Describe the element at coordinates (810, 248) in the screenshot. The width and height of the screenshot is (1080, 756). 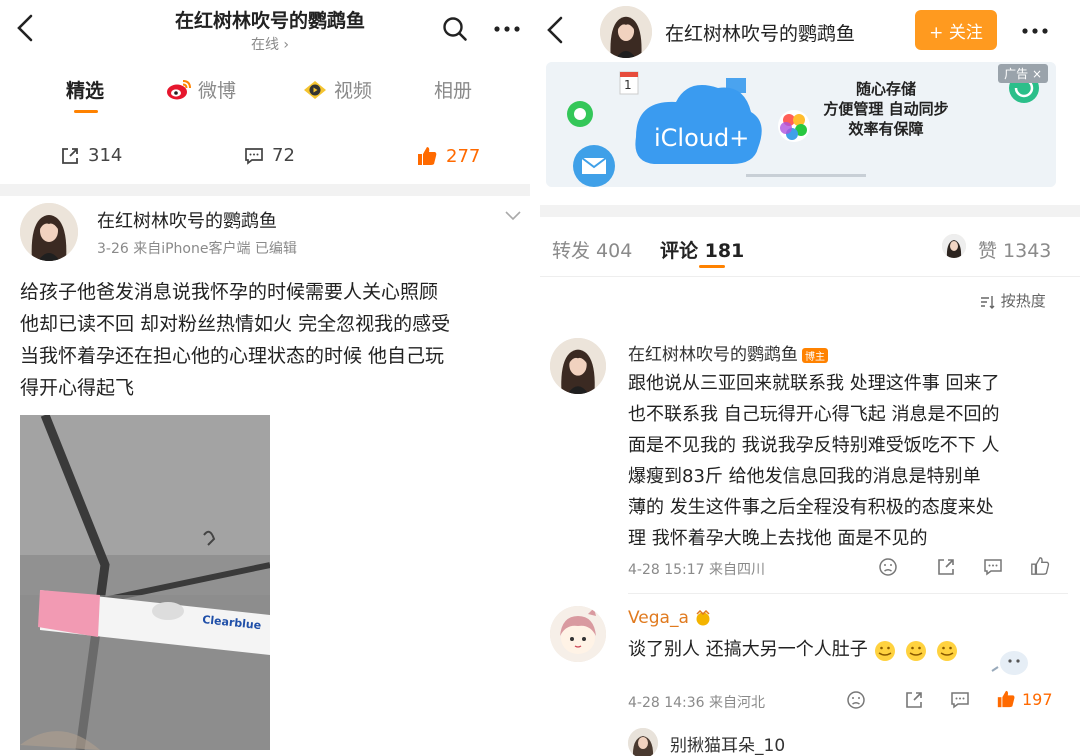
I see `detail-tabs: 转发 404 评论 181 赞 1343` at that location.